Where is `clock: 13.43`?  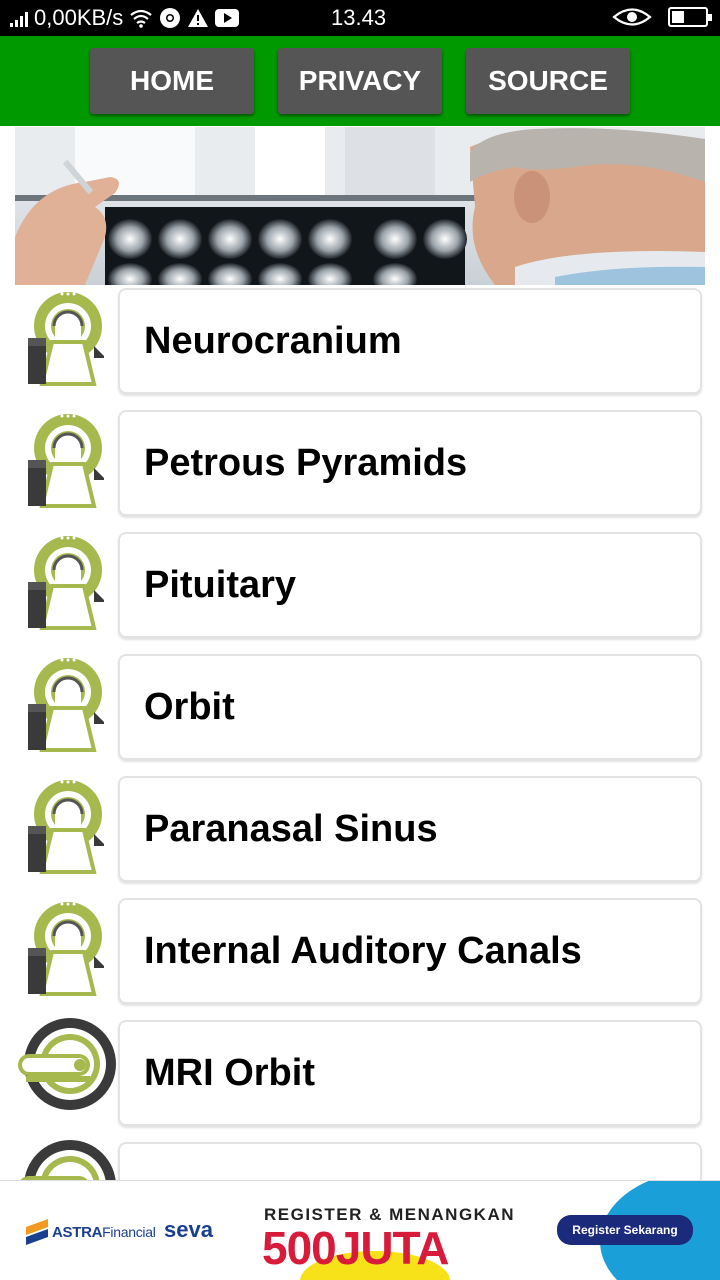
clock: 13.43 is located at coordinates (359, 17).